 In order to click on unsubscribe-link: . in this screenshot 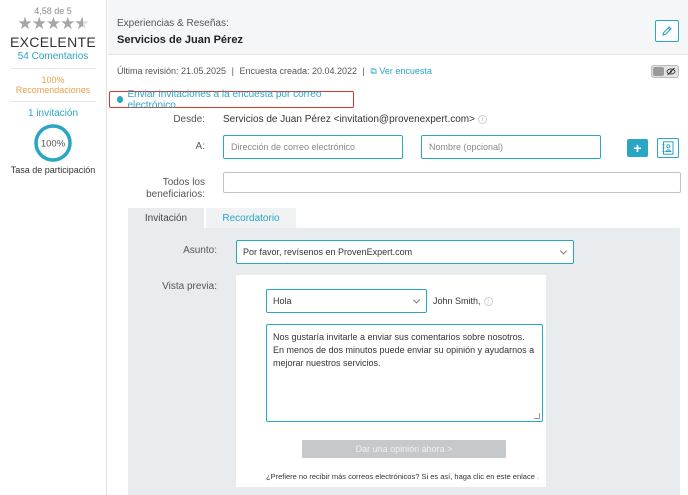, I will do `click(538, 476)`.